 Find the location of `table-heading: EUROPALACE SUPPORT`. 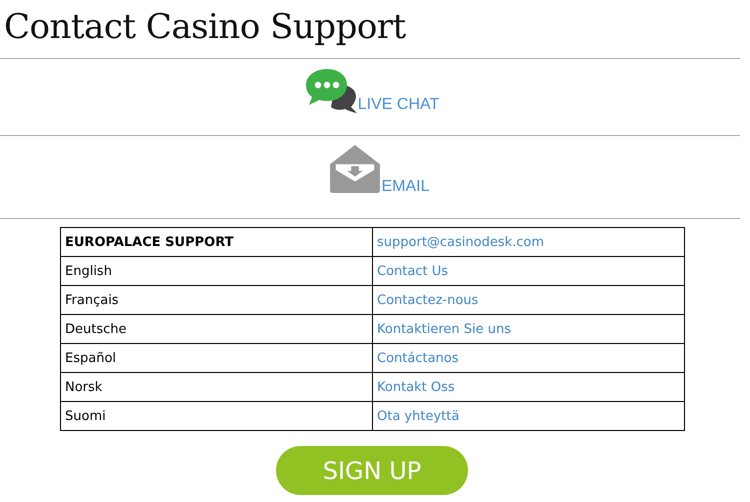

table-heading: EUROPALACE SUPPORT is located at coordinates (149, 242).